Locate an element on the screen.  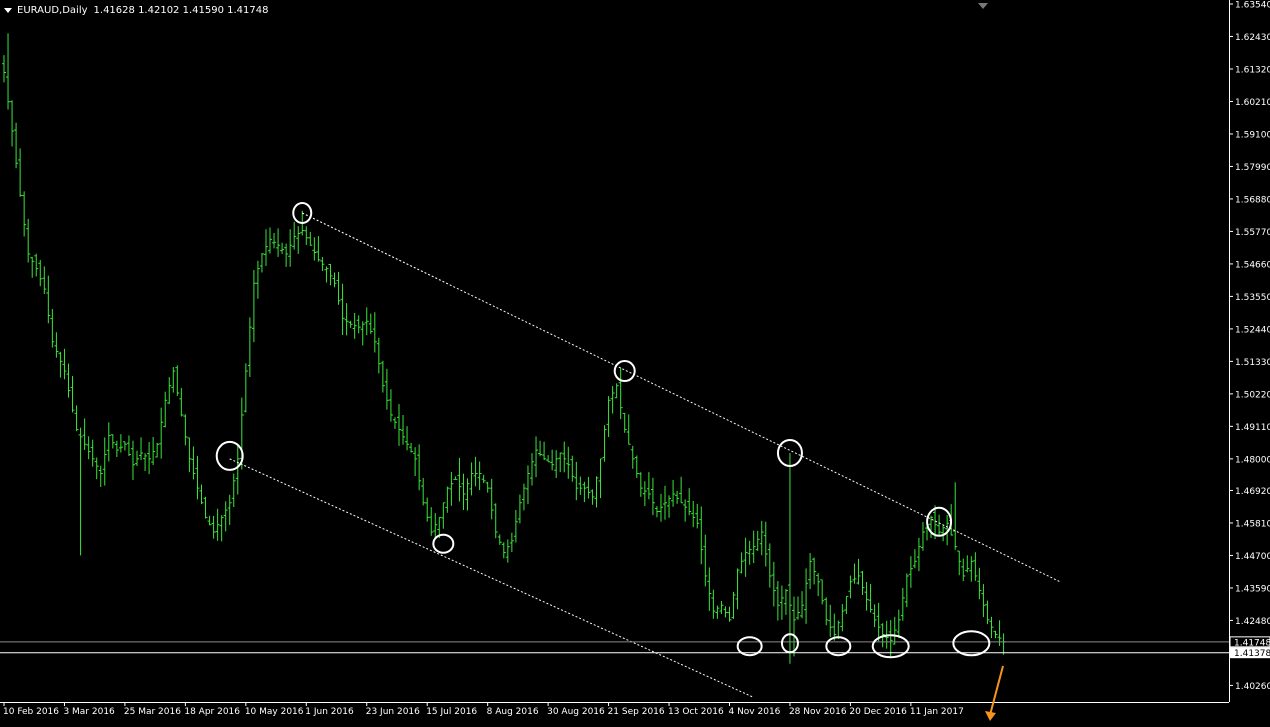
y-tick-label: 1.42480 is located at coordinates (1252, 622).